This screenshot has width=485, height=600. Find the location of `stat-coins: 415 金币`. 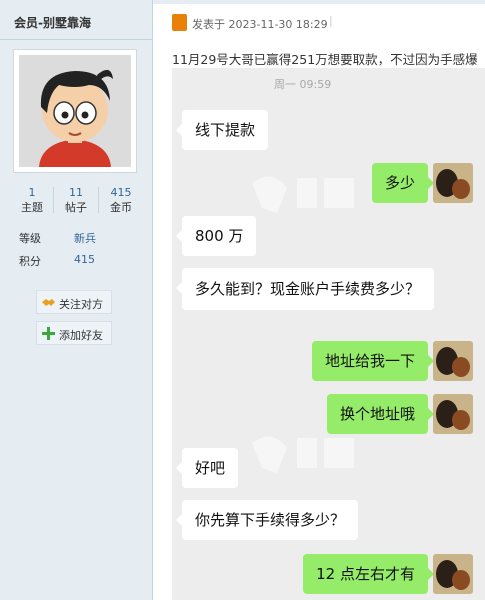

stat-coins: 415 金币 is located at coordinates (121, 200).